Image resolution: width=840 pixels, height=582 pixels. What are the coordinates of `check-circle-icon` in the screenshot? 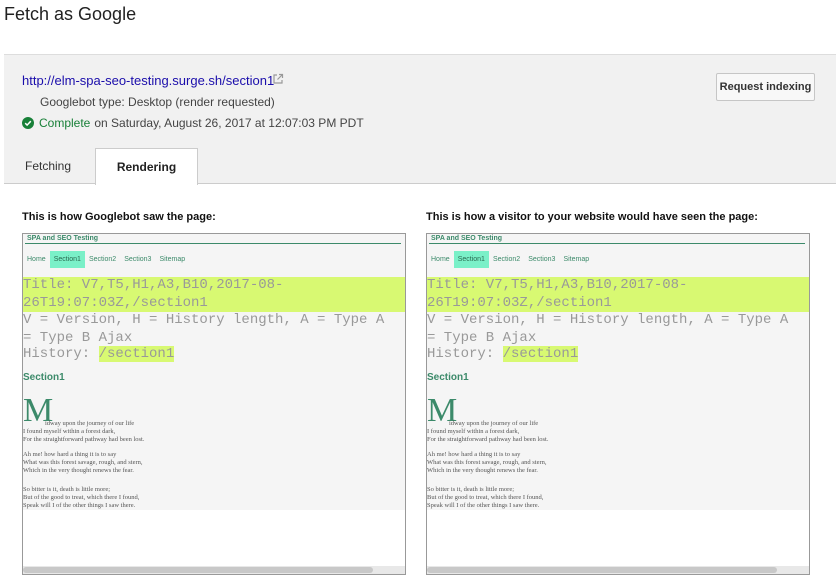 It's located at (28, 123).